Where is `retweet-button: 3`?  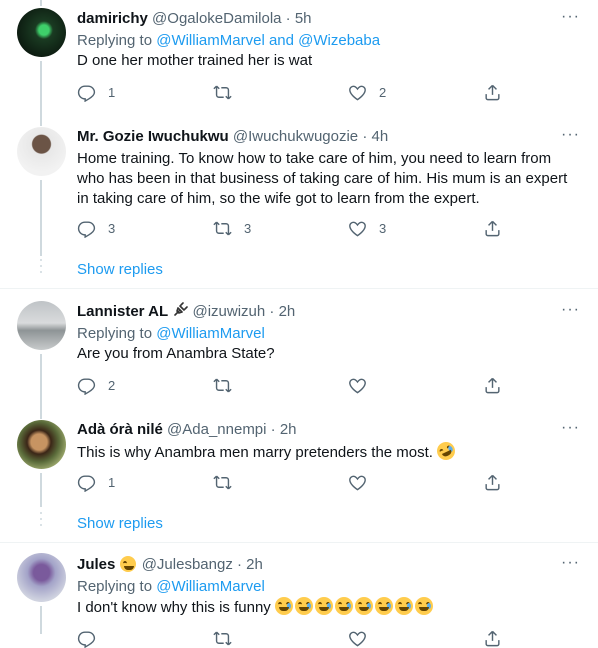 retweet-button: 3 is located at coordinates (232, 228).